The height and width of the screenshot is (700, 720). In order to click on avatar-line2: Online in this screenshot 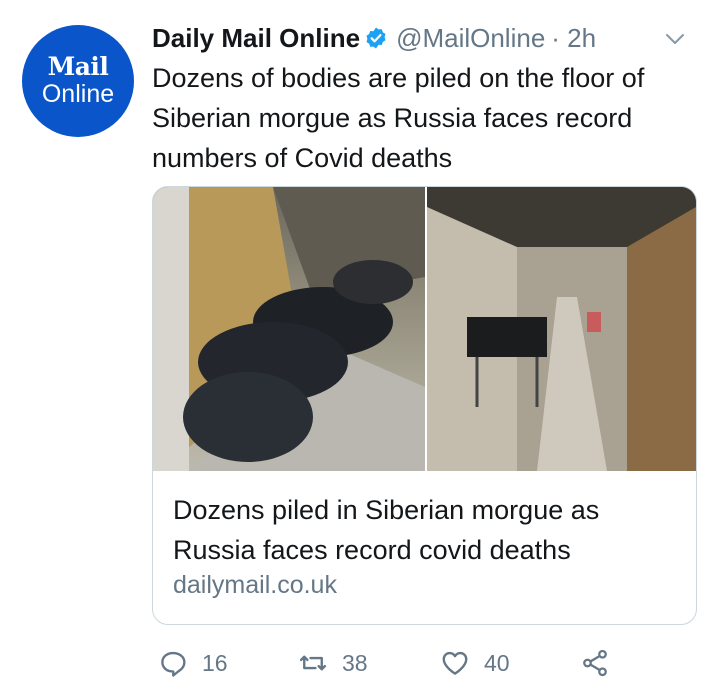, I will do `click(78, 94)`.